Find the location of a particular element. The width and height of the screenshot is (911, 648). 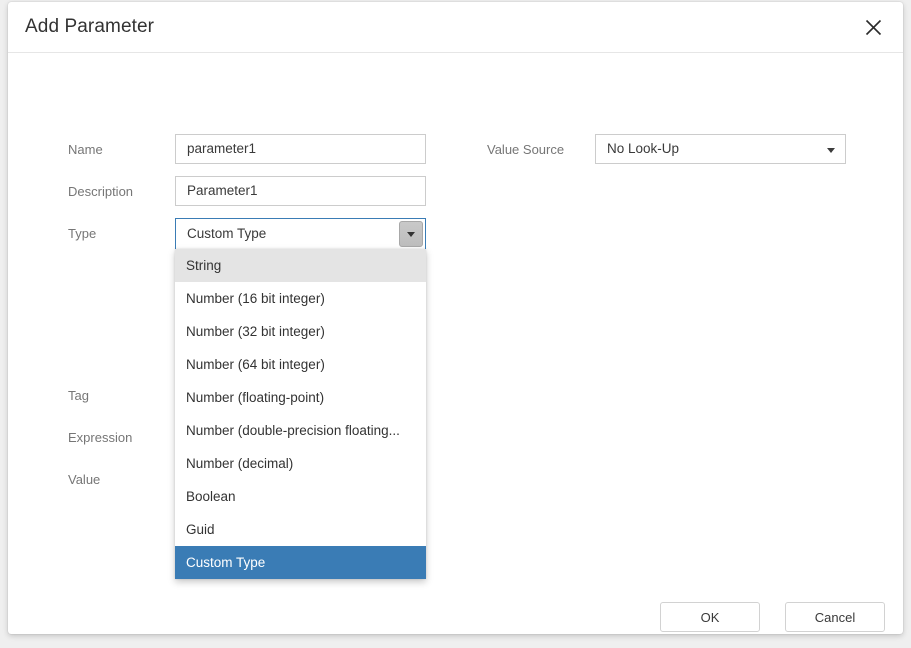

dropdown-option-selected: Custom Type is located at coordinates (300, 562).